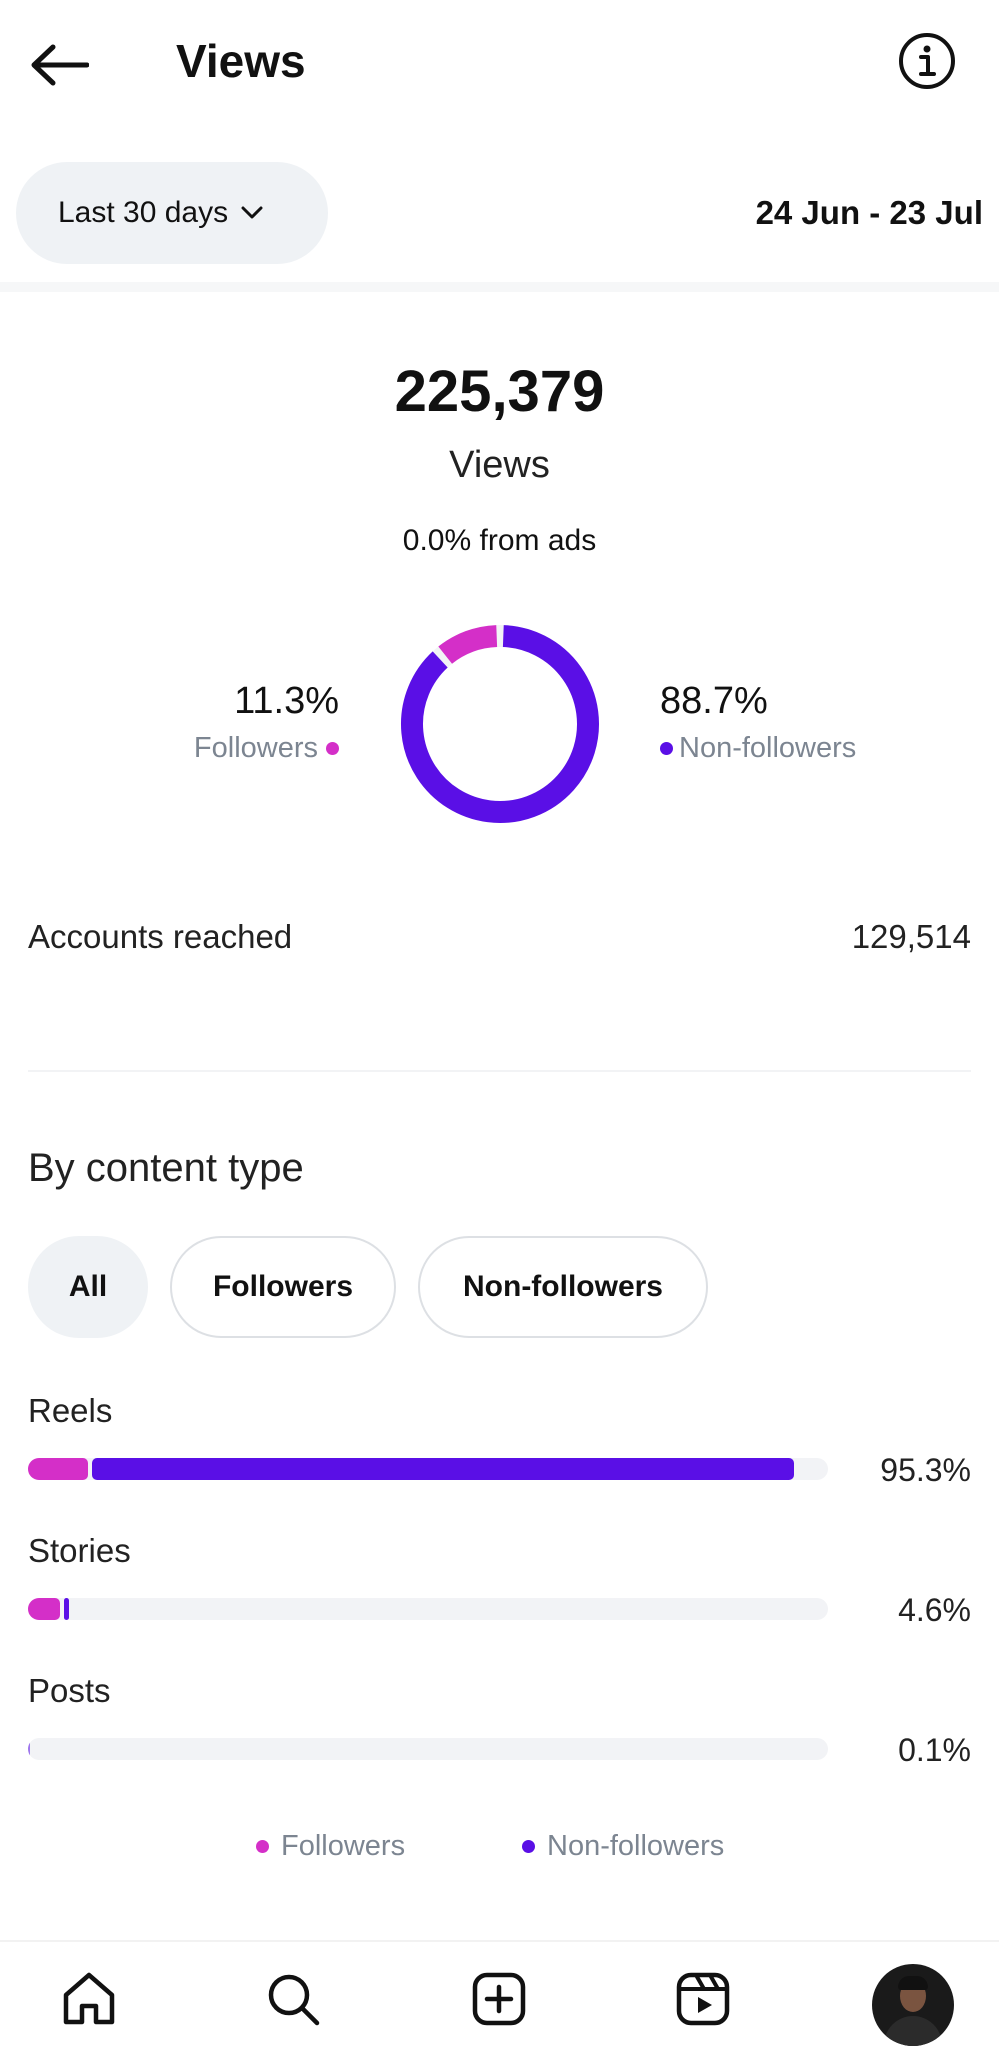 This screenshot has height=2048, width=999. I want to click on content-row-pct-reels: 95.3%, so click(925, 1470).